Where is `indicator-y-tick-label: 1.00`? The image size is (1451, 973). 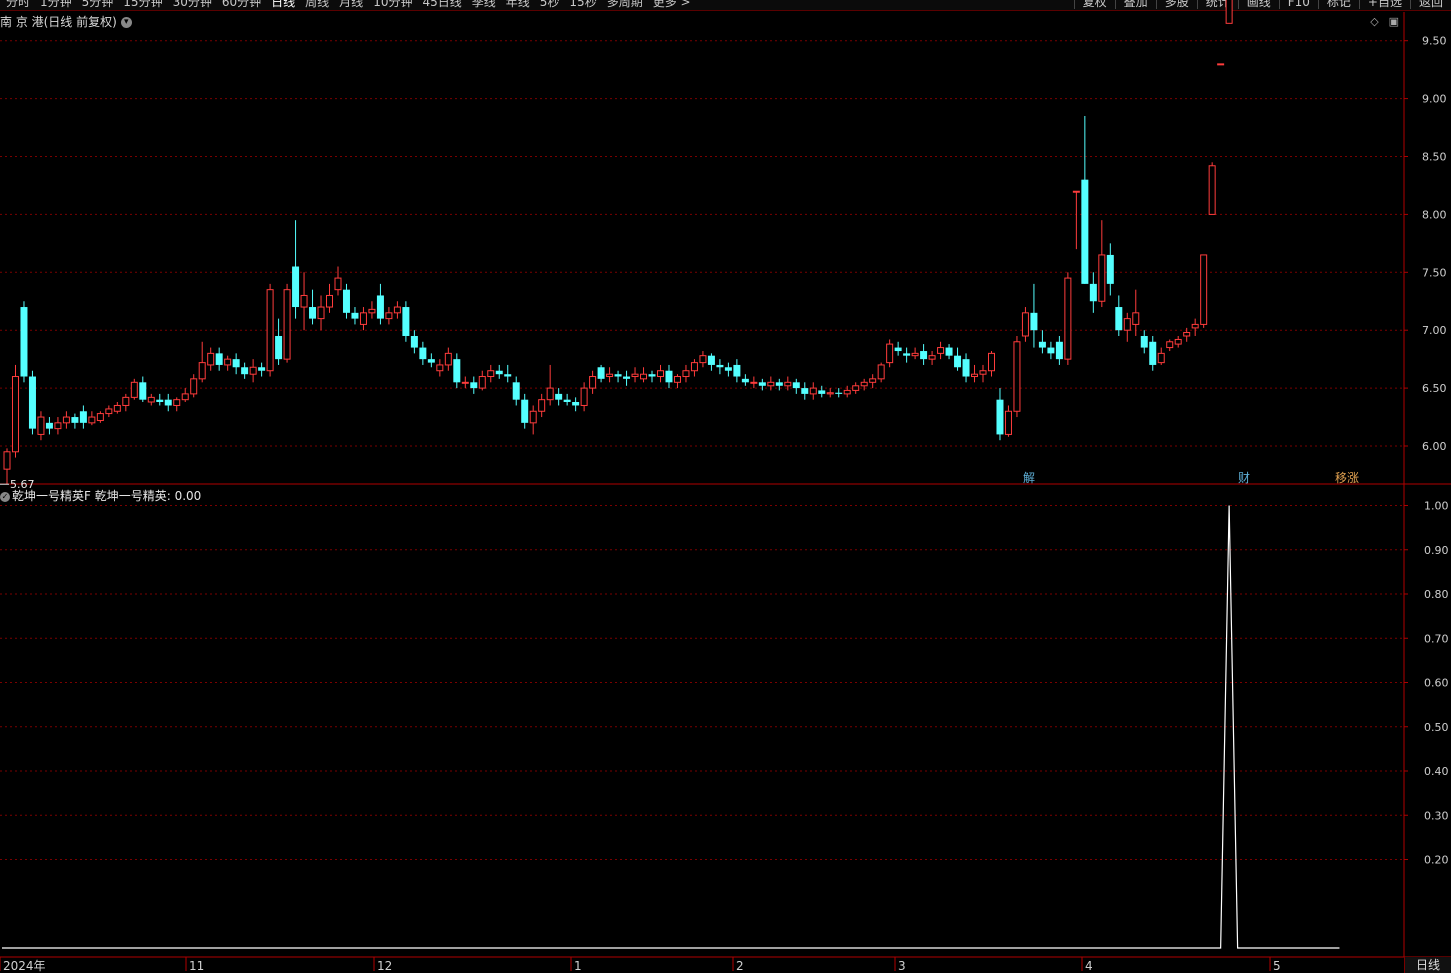
indicator-y-tick-label: 1.00 is located at coordinates (1436, 506).